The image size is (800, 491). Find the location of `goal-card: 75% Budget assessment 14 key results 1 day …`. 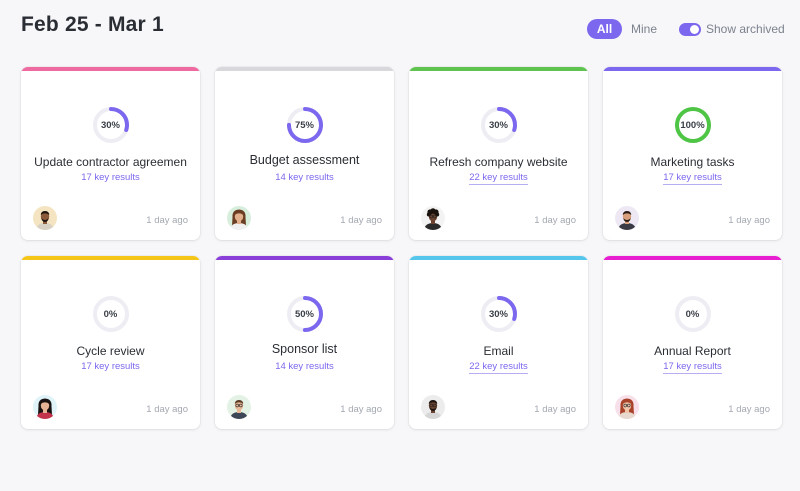

goal-card: 75% Budget assessment 14 key results 1 day … is located at coordinates (304, 153).